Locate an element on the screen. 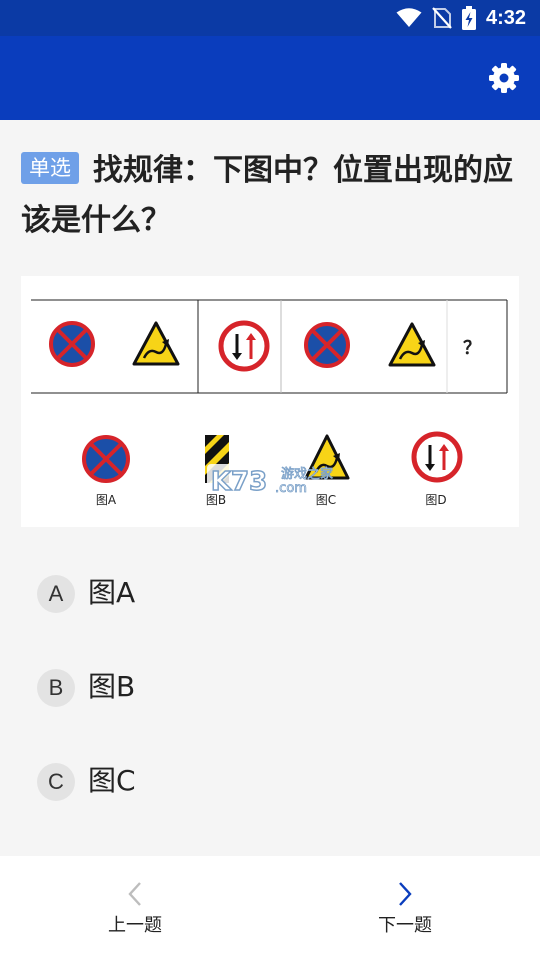 The image size is (540, 960). option-b-text: 图B is located at coordinates (112, 686).